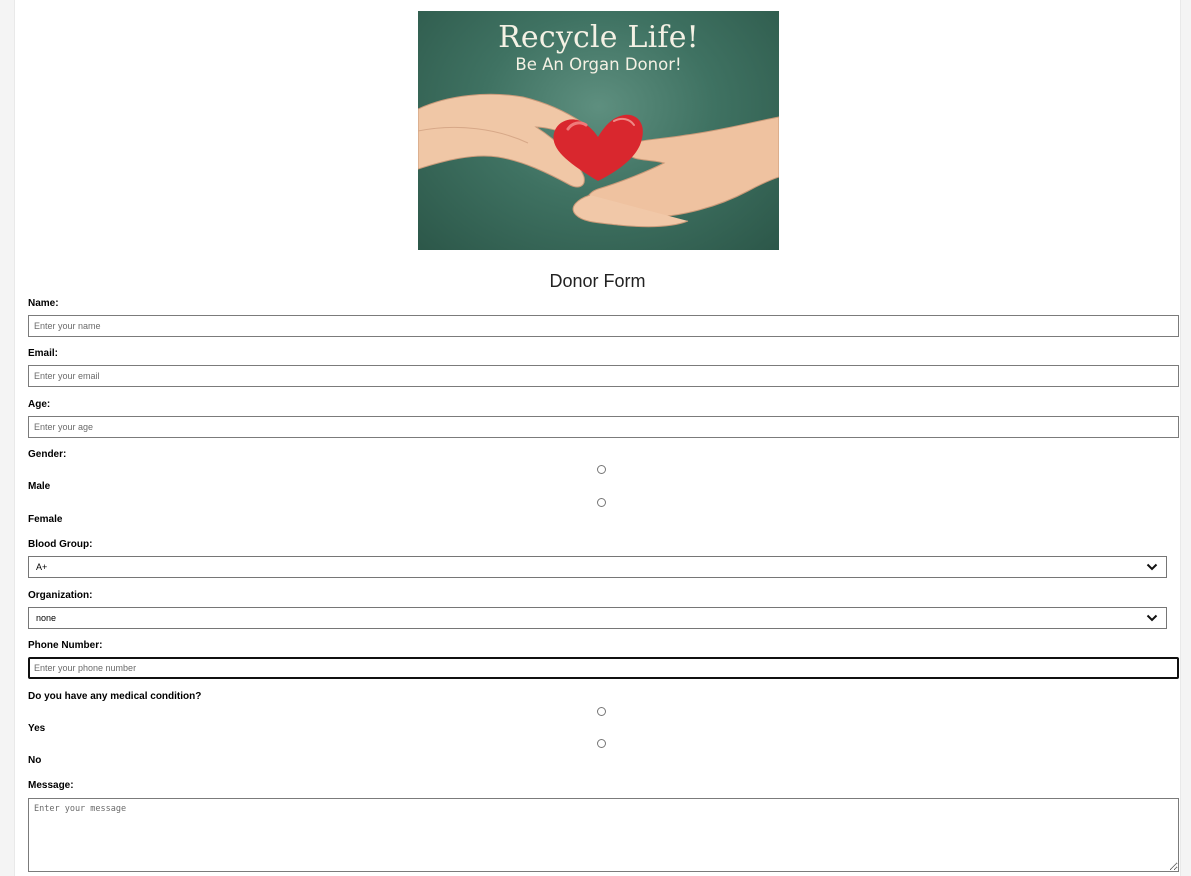 The width and height of the screenshot is (1191, 876). I want to click on medical-condition-label: Do you have any medical condition?, so click(115, 696).